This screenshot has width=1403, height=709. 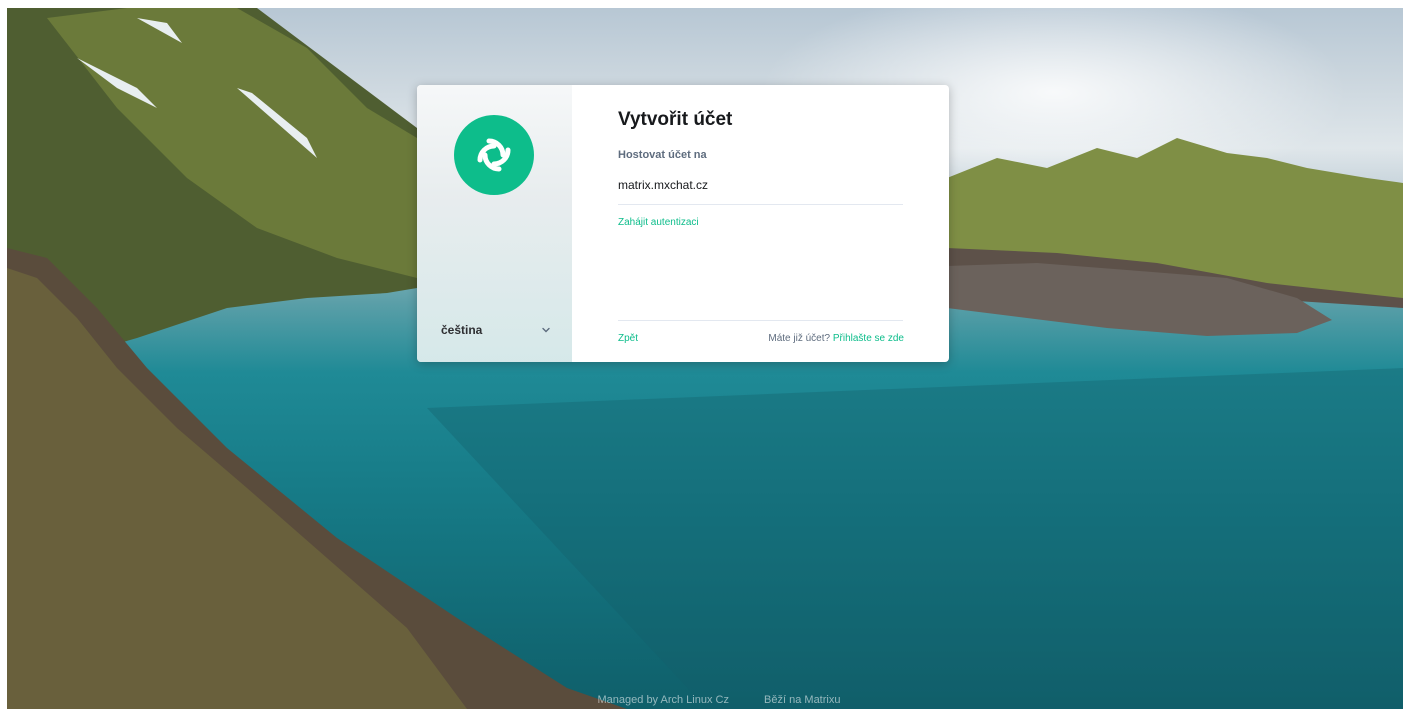 I want to click on page-title: Vytvořit účet, so click(x=675, y=119).